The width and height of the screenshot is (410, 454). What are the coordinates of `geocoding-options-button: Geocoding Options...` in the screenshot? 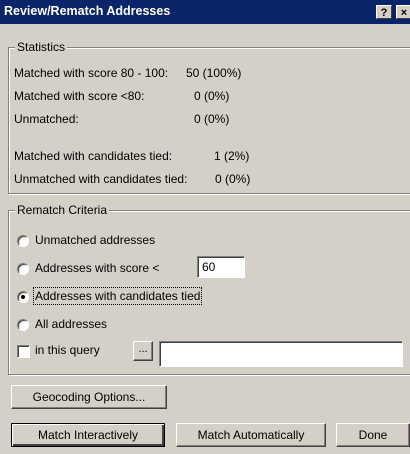 It's located at (89, 397).